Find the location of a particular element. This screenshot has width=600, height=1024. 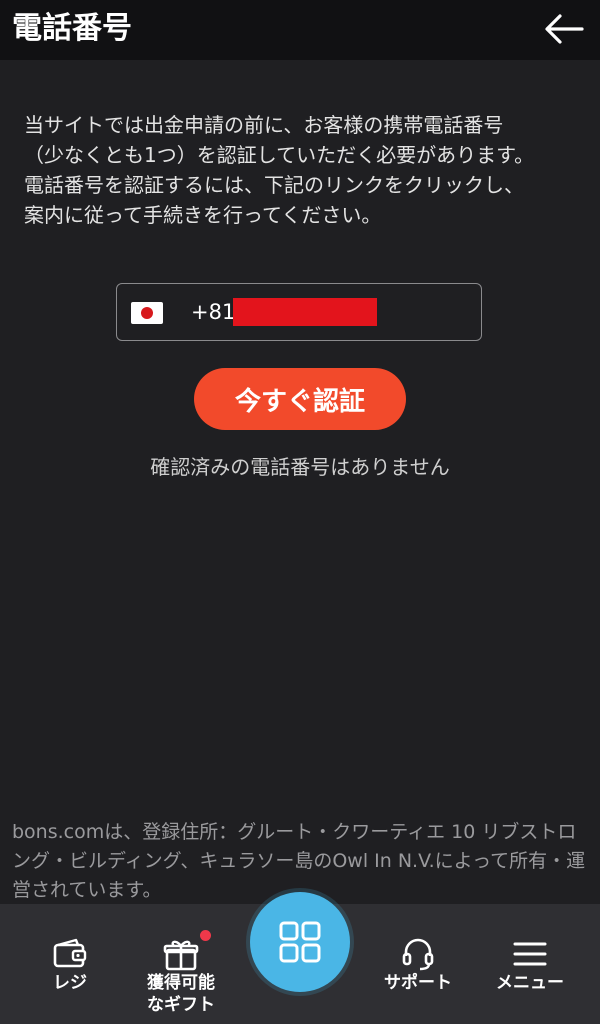

verify-now-button: 今すぐ認証 is located at coordinates (300, 399).